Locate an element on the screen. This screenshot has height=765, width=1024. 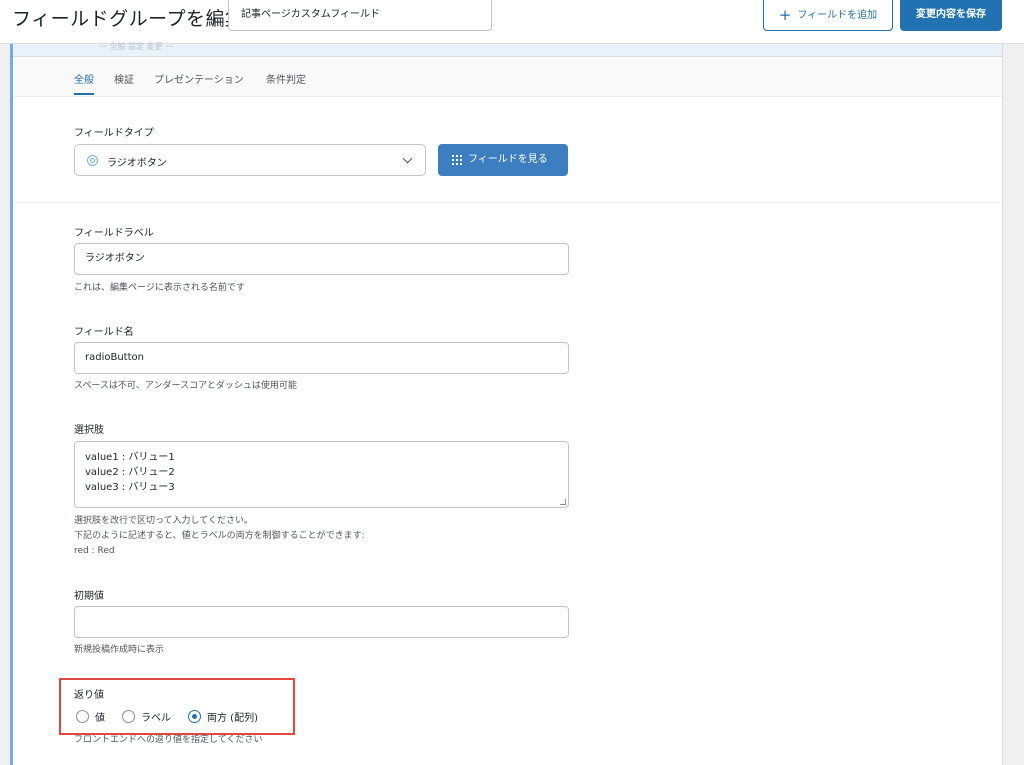
choices-label: 選択肢 is located at coordinates (89, 430).